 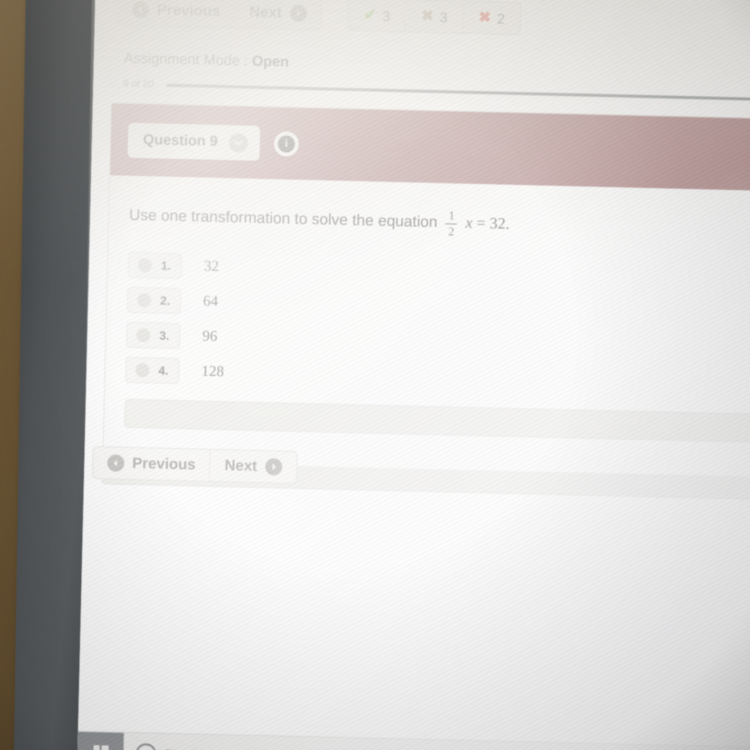 I want to click on assignment-mode: Assignment Mode : Open, so click(x=207, y=61).